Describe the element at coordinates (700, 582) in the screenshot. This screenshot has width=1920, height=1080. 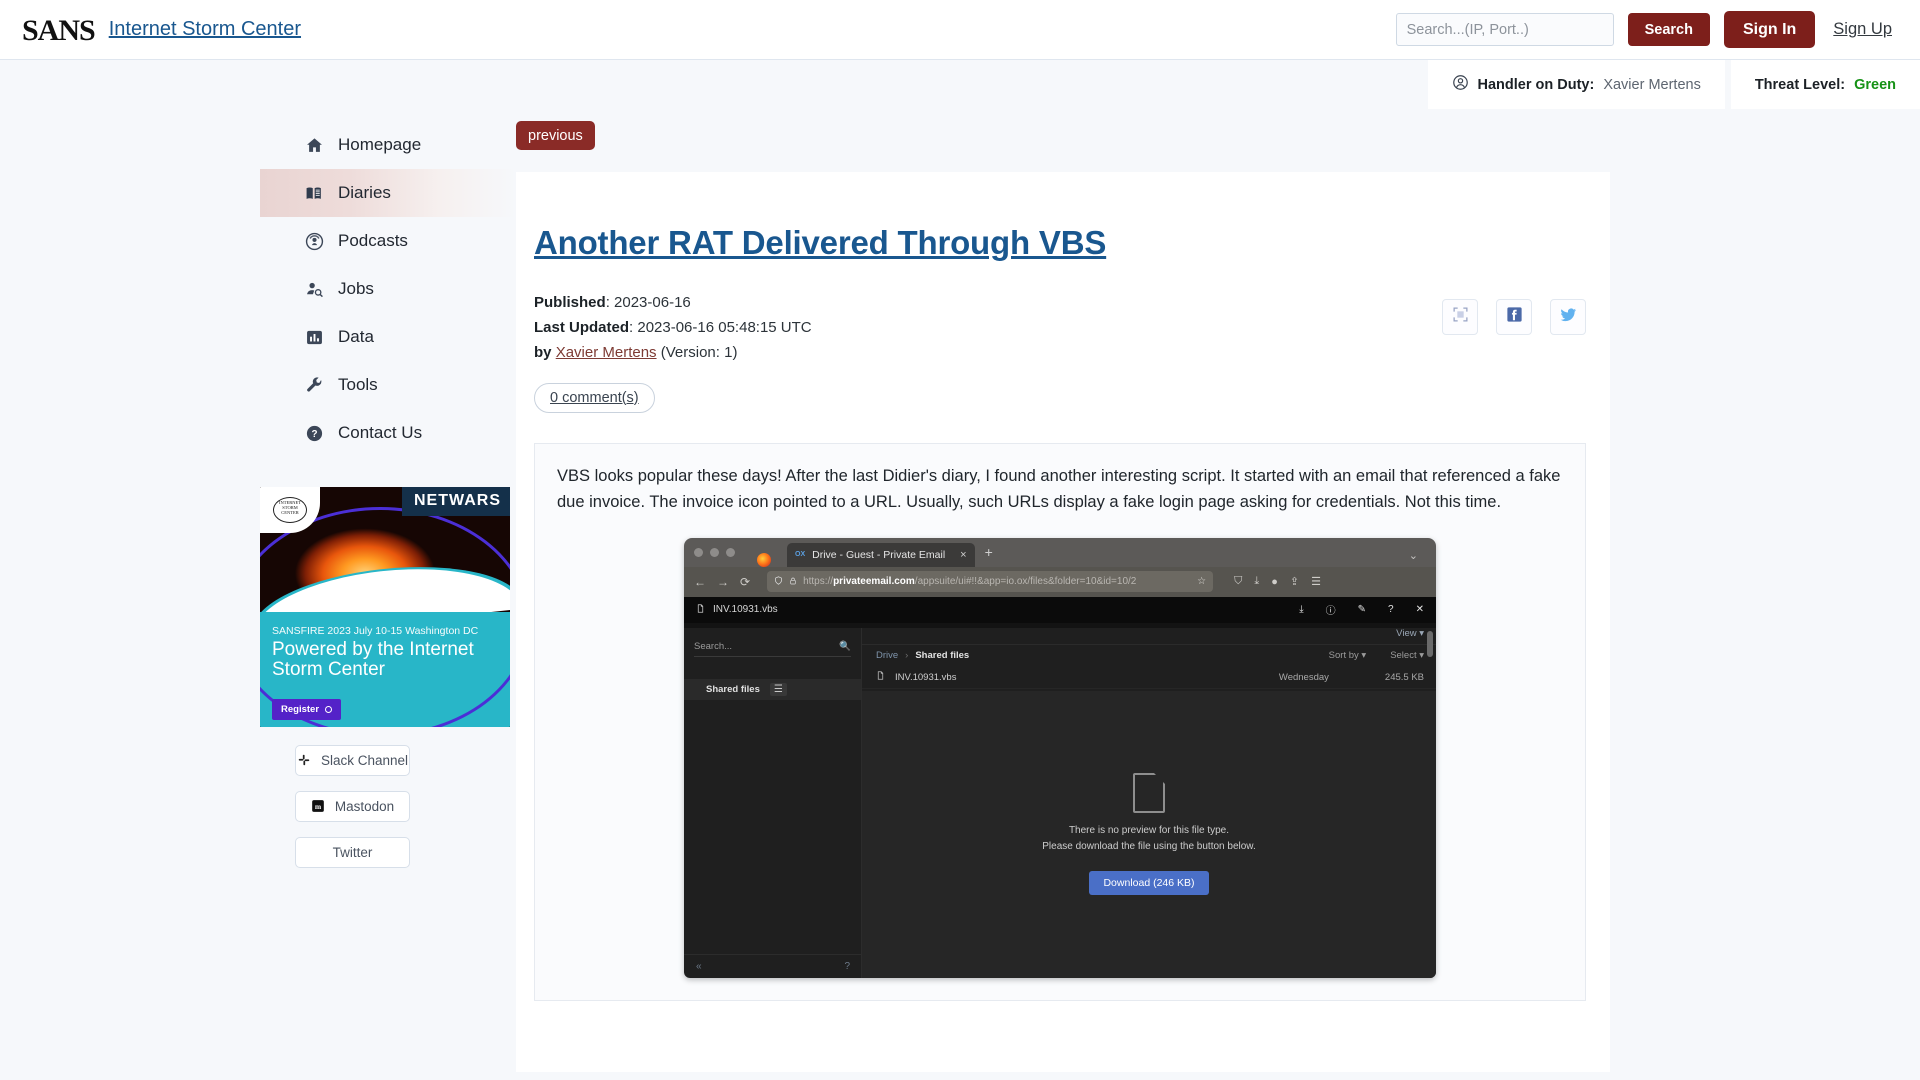
I see `back-icon: ←` at that location.